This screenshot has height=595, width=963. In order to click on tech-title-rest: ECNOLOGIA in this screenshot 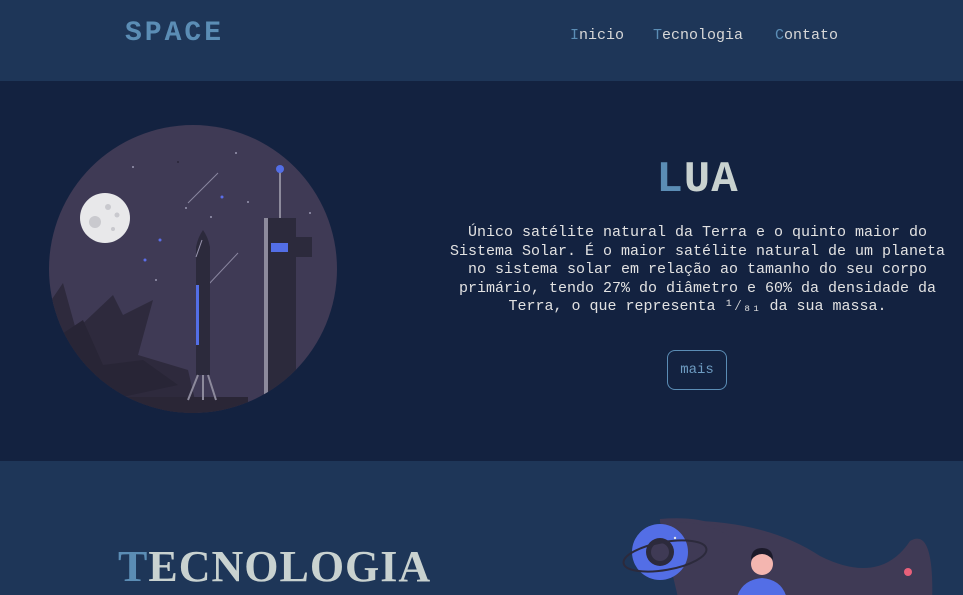, I will do `click(290, 566)`.